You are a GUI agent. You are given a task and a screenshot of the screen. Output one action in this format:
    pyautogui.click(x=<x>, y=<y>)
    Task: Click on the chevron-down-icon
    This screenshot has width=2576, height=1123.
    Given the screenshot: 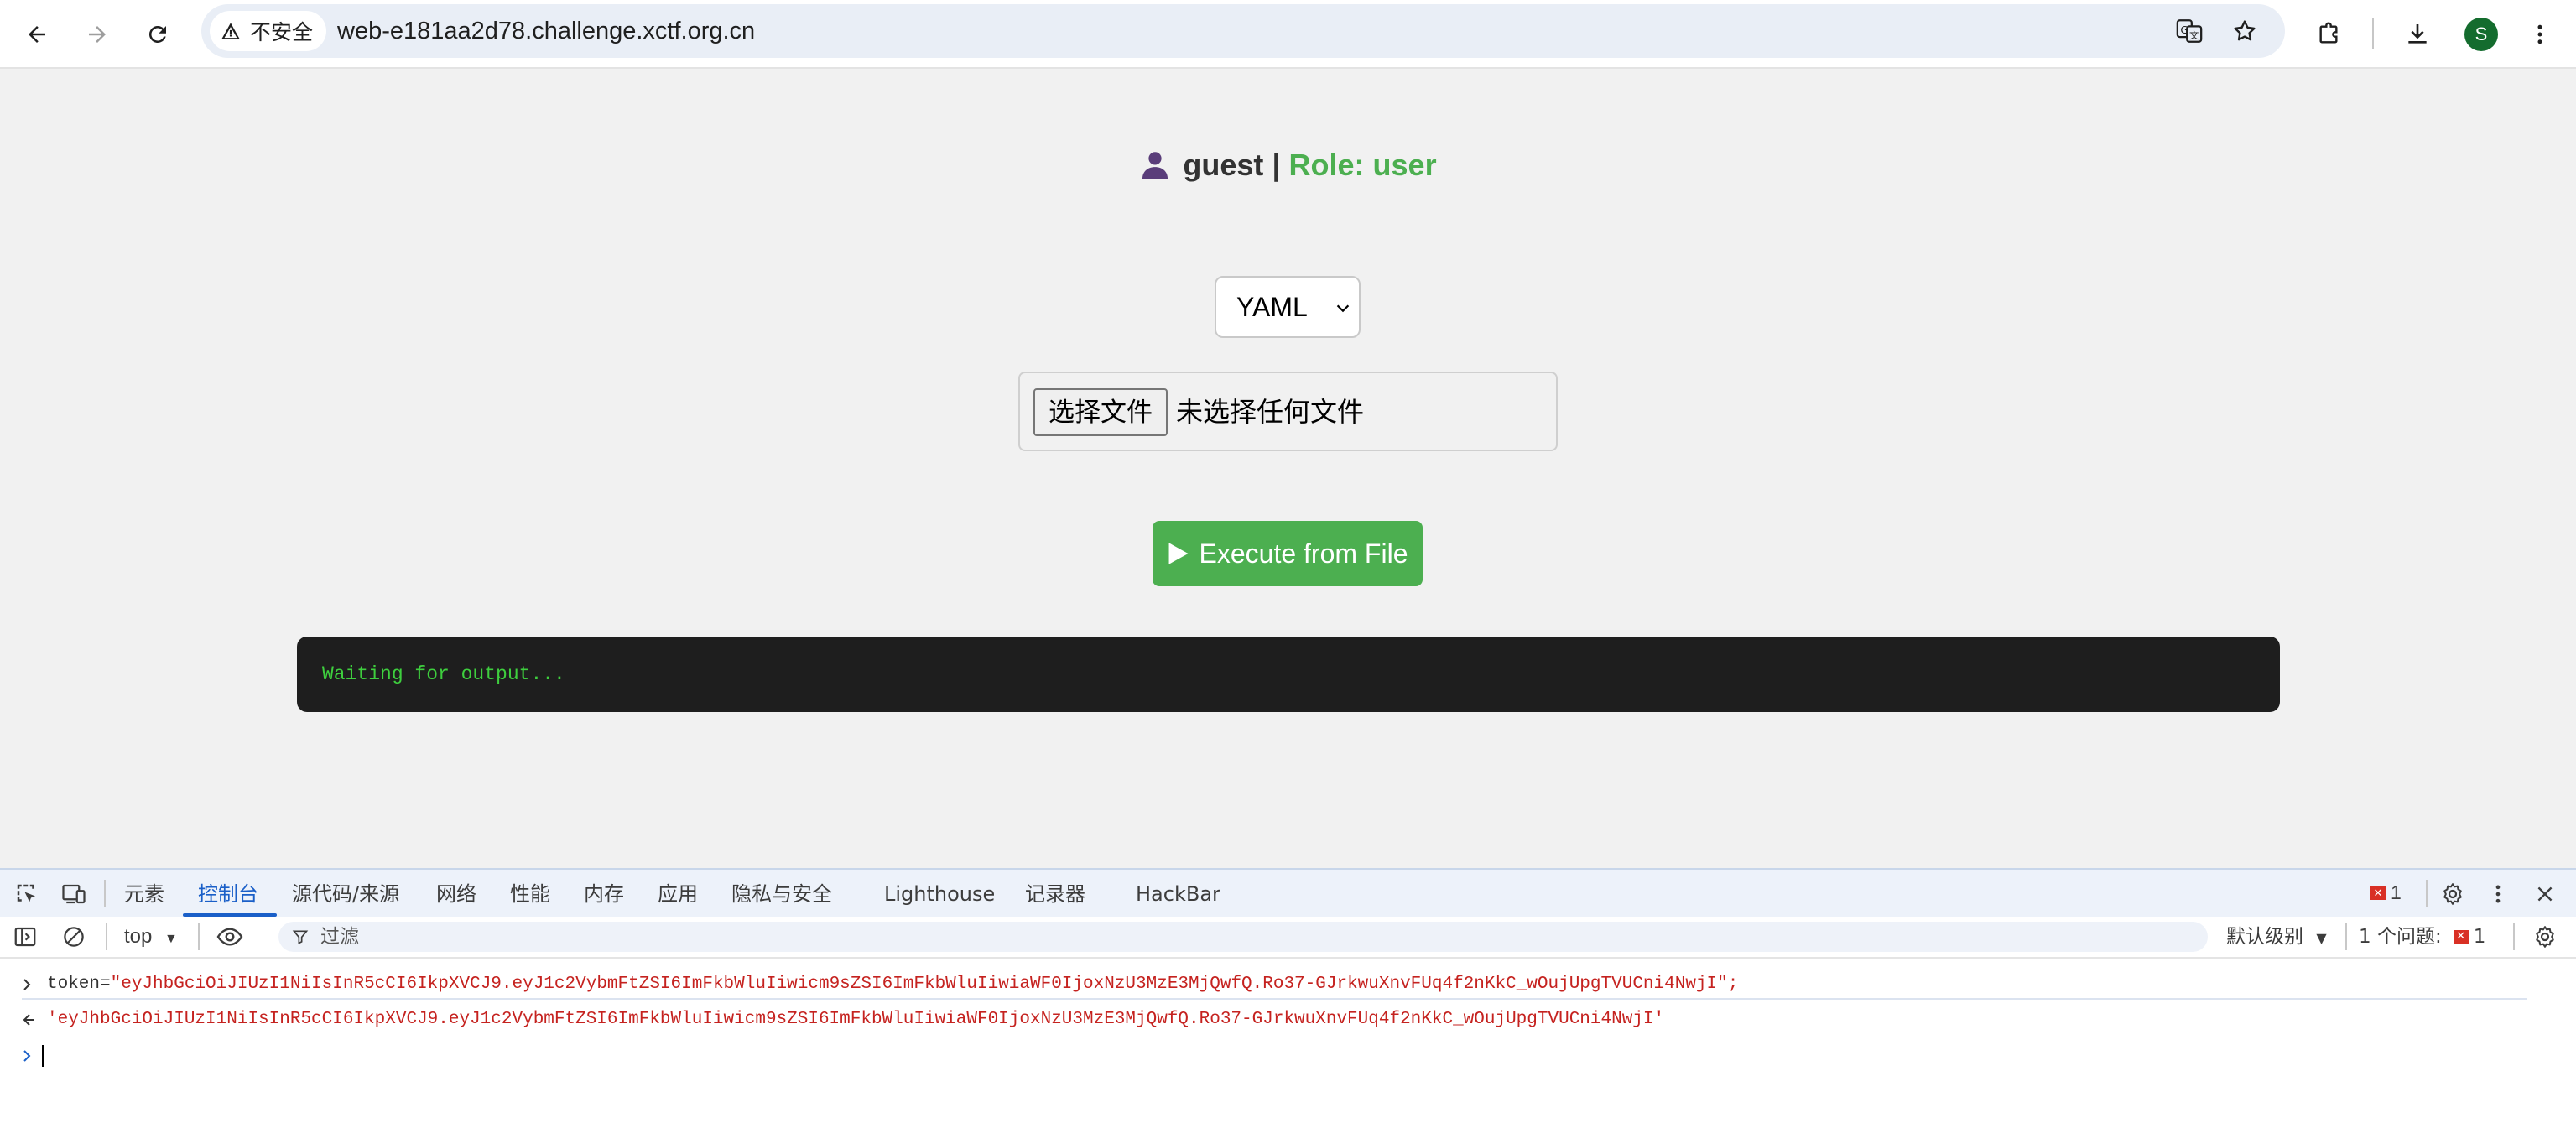 What is the action you would take?
    pyautogui.click(x=1343, y=309)
    